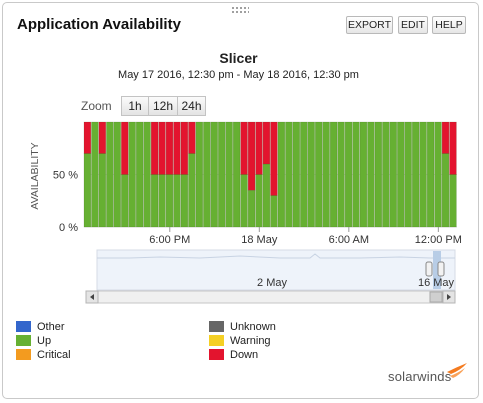  Describe the element at coordinates (349, 240) in the screenshot. I see `x-tick-label: 6:00 AM` at that location.